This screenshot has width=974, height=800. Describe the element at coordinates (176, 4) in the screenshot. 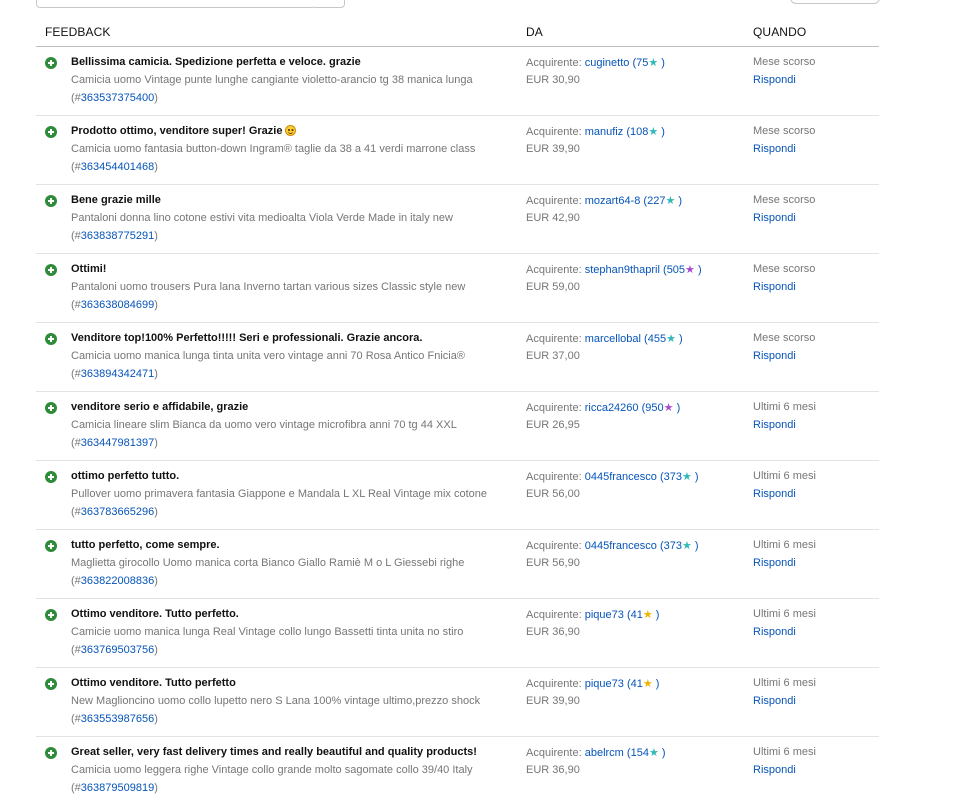

I see `search-input` at that location.